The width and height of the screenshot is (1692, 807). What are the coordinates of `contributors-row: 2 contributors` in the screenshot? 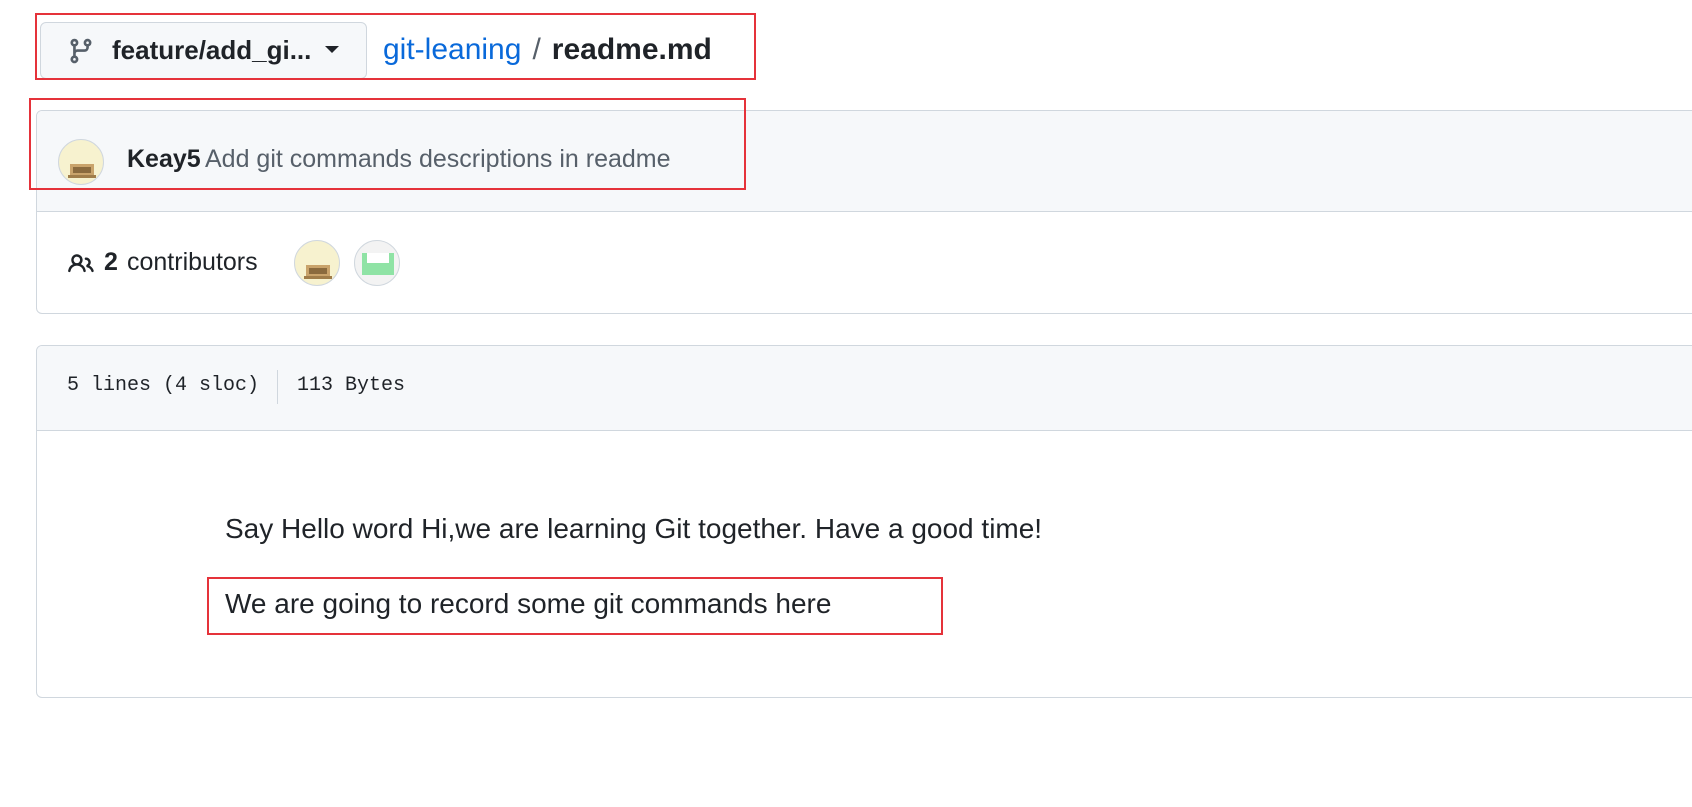 It's located at (864, 262).